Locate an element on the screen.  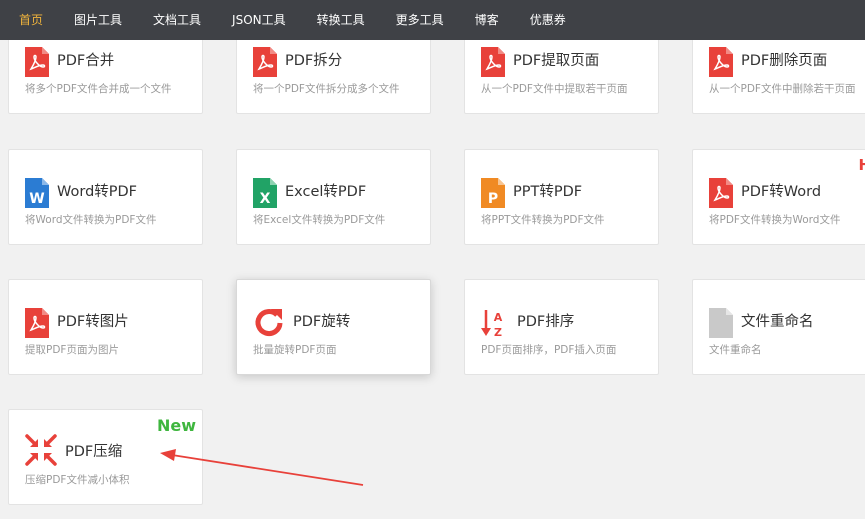
card-description: PDF页面排序，PDF插入页面 is located at coordinates (549, 350).